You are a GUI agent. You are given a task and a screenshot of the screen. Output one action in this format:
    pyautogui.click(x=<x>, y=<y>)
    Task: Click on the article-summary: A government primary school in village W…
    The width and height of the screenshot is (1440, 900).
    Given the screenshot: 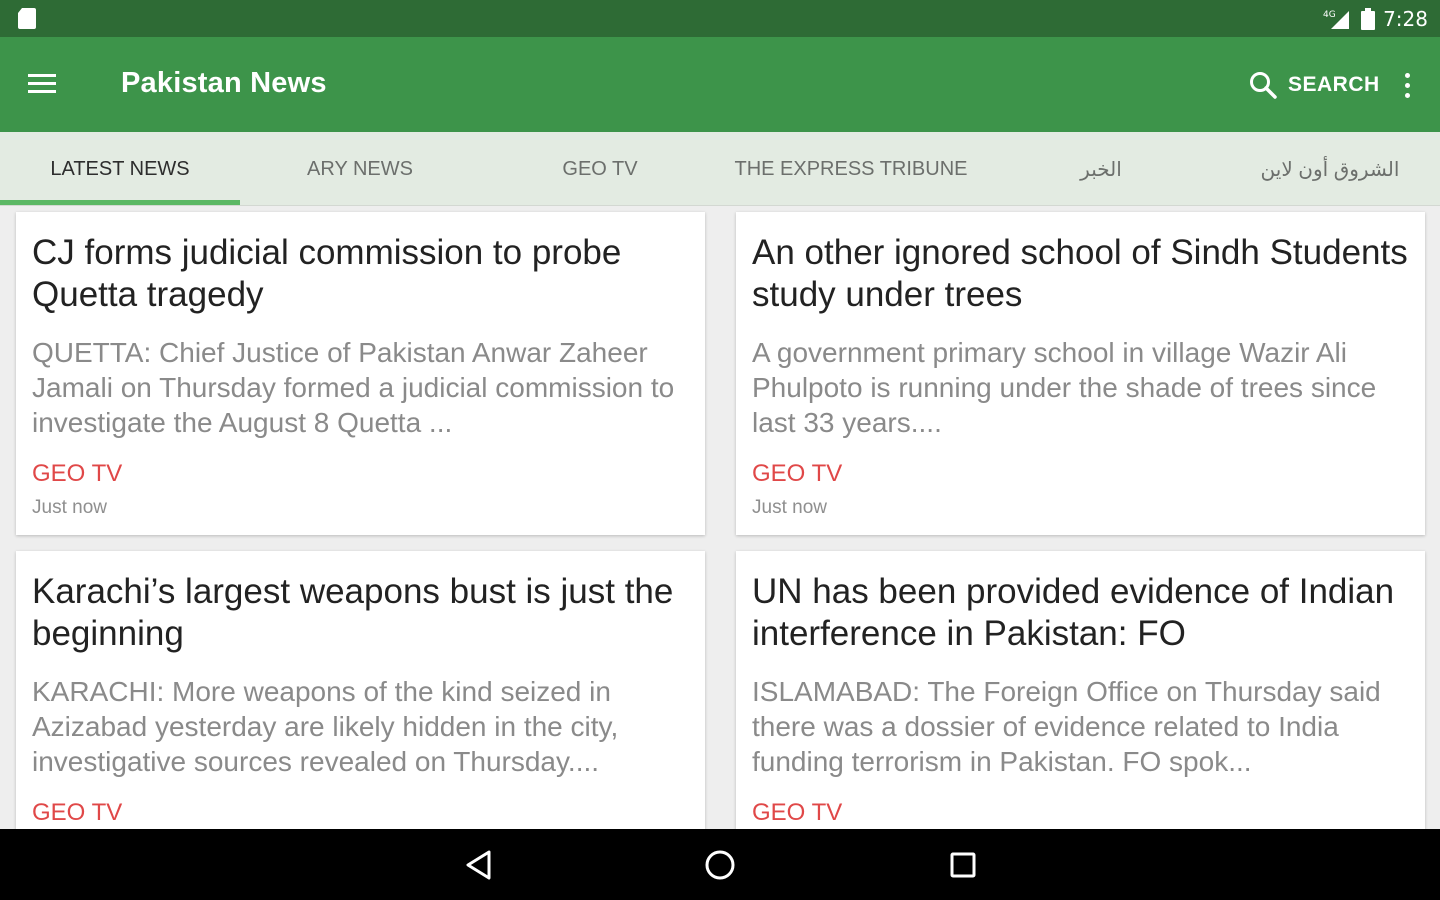 What is the action you would take?
    pyautogui.click(x=1064, y=387)
    